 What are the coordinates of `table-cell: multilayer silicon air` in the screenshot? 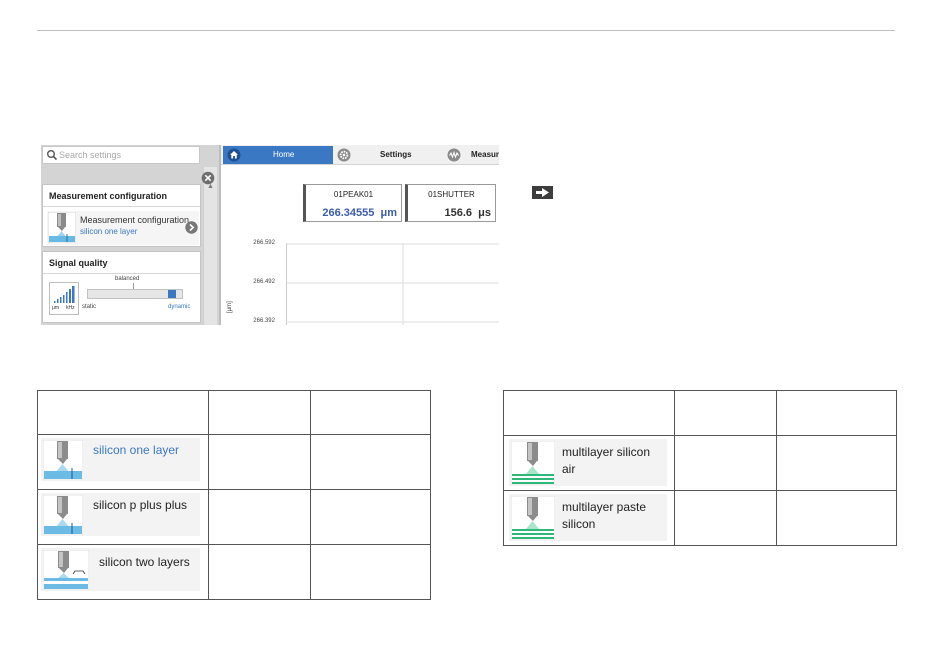 It's located at (589, 463).